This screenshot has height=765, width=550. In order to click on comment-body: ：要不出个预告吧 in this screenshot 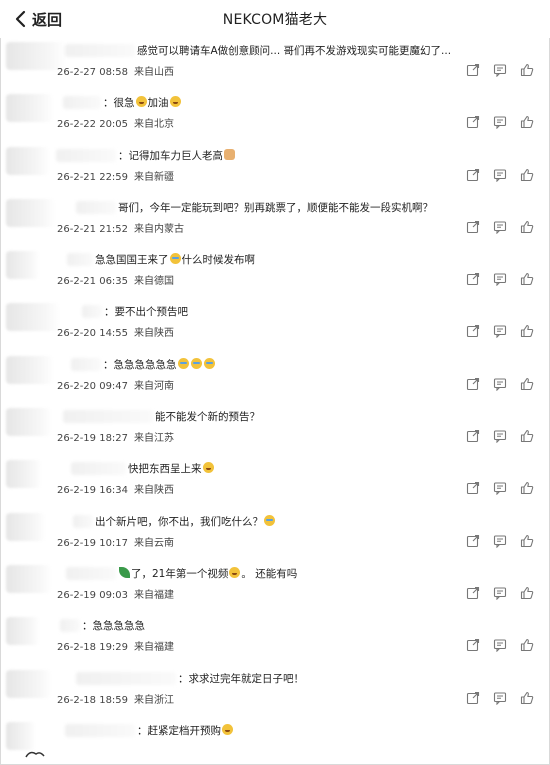, I will do `click(146, 312)`.